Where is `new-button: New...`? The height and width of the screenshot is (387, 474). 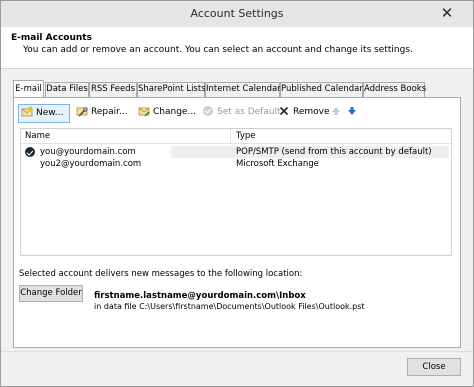
new-button: New... is located at coordinates (44, 113).